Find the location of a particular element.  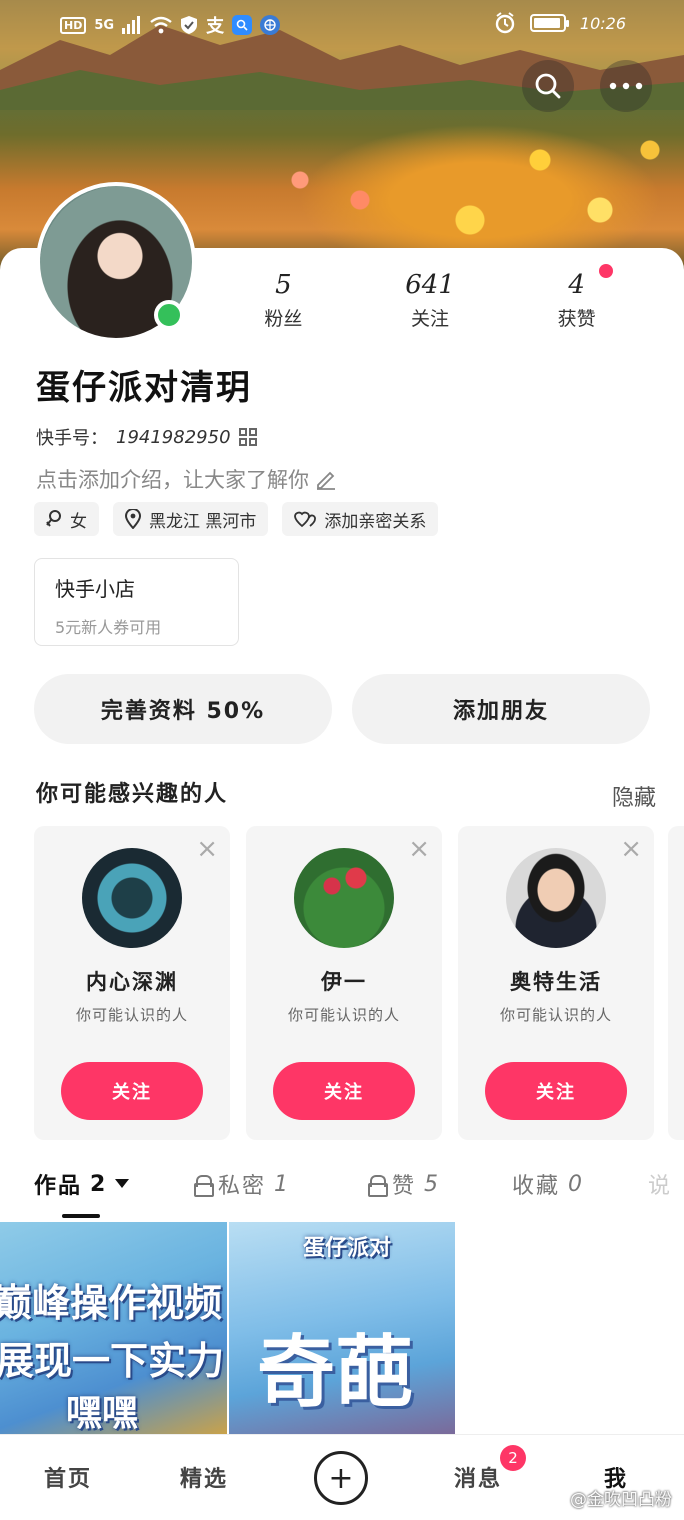

recommend-hide-button: 隐藏 is located at coordinates (634, 796).